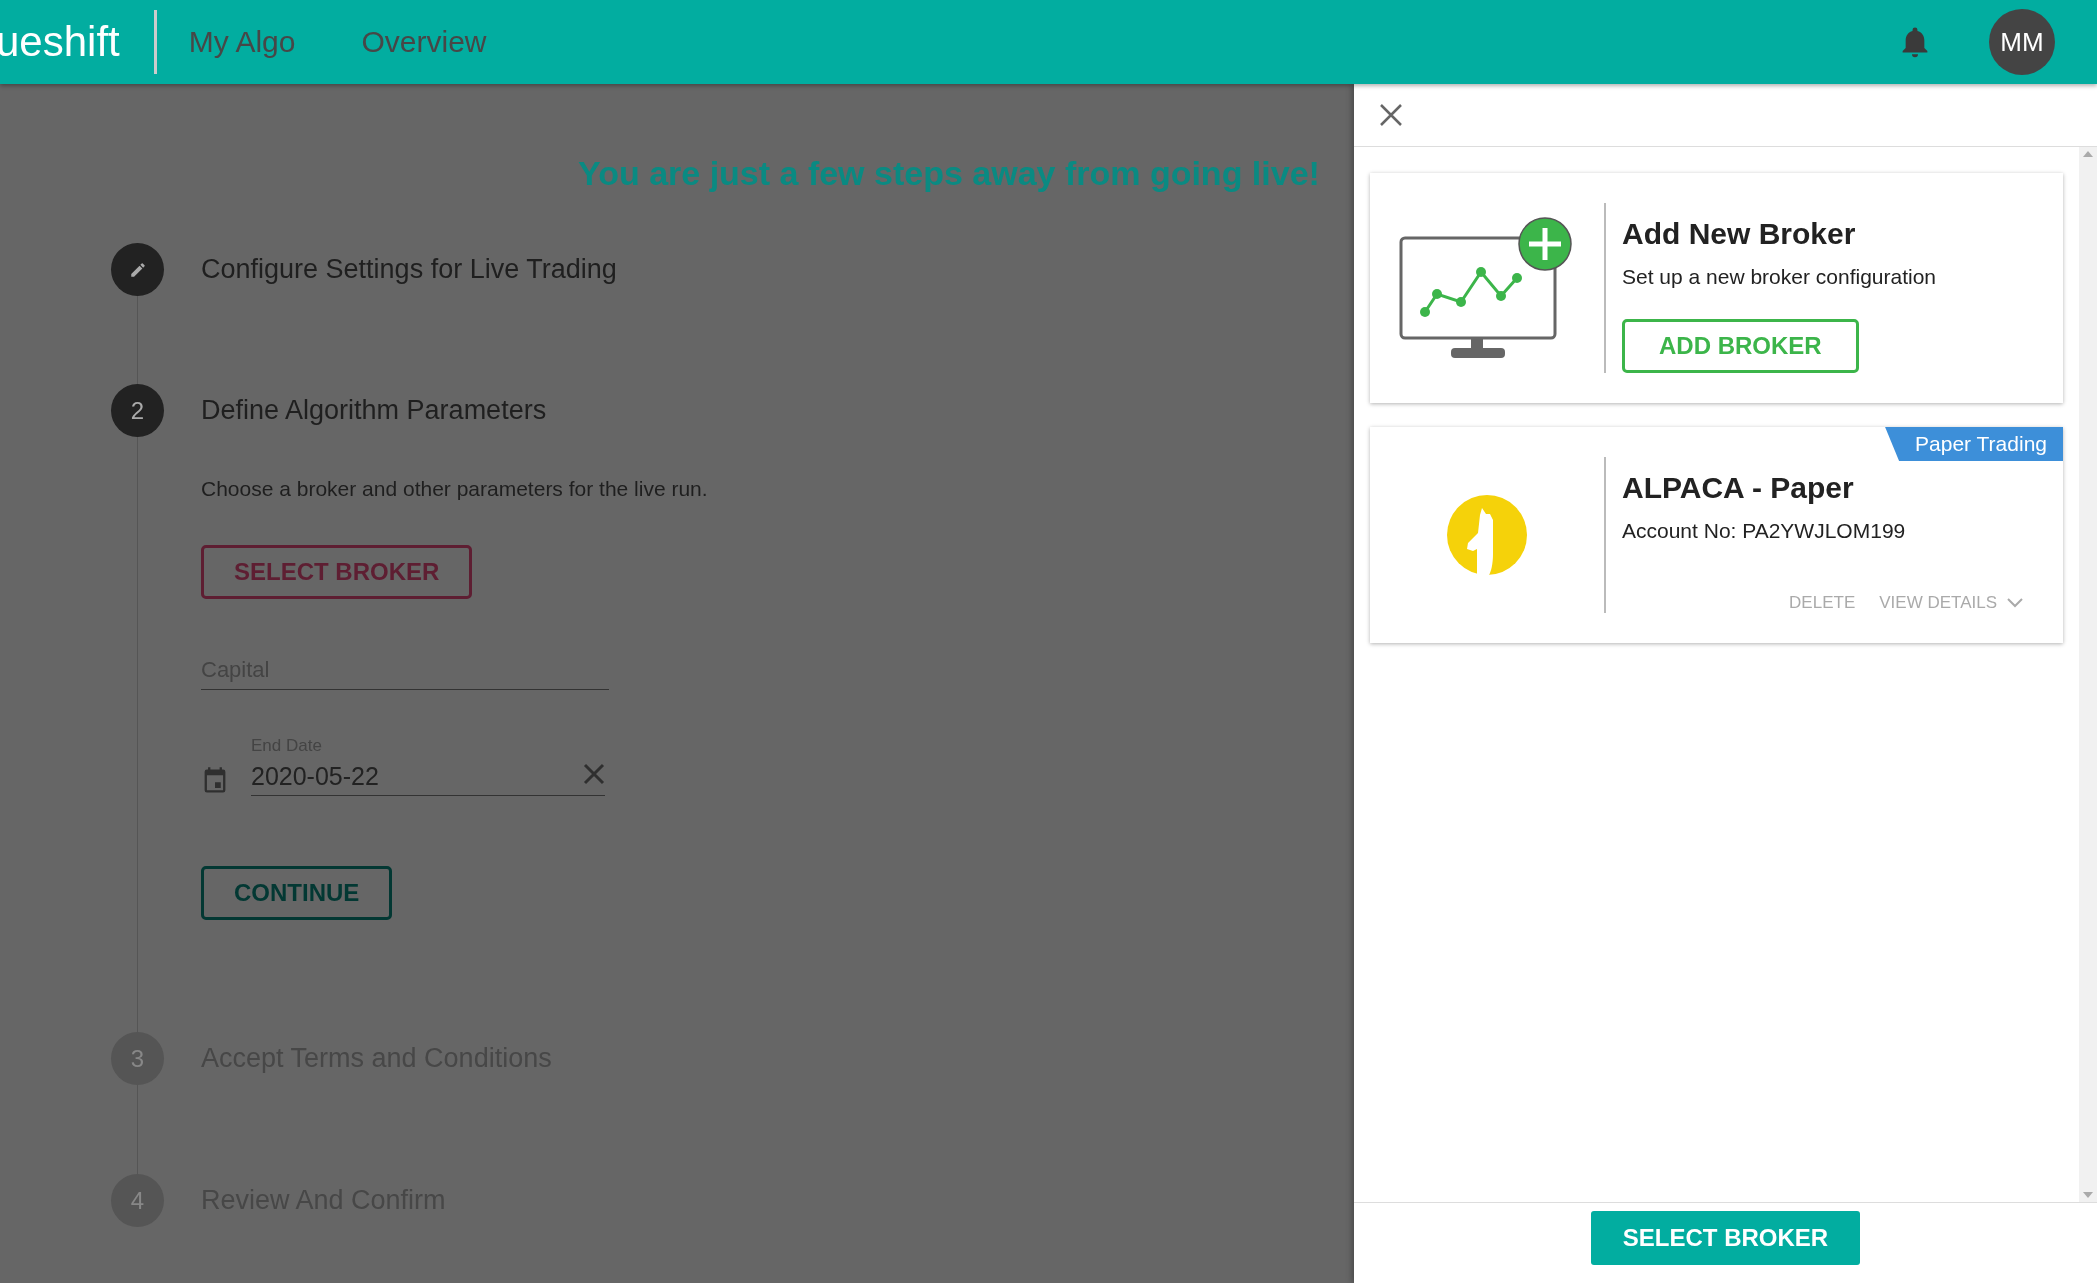 This screenshot has width=2097, height=1283. Describe the element at coordinates (1915, 42) in the screenshot. I see `bell-icon` at that location.